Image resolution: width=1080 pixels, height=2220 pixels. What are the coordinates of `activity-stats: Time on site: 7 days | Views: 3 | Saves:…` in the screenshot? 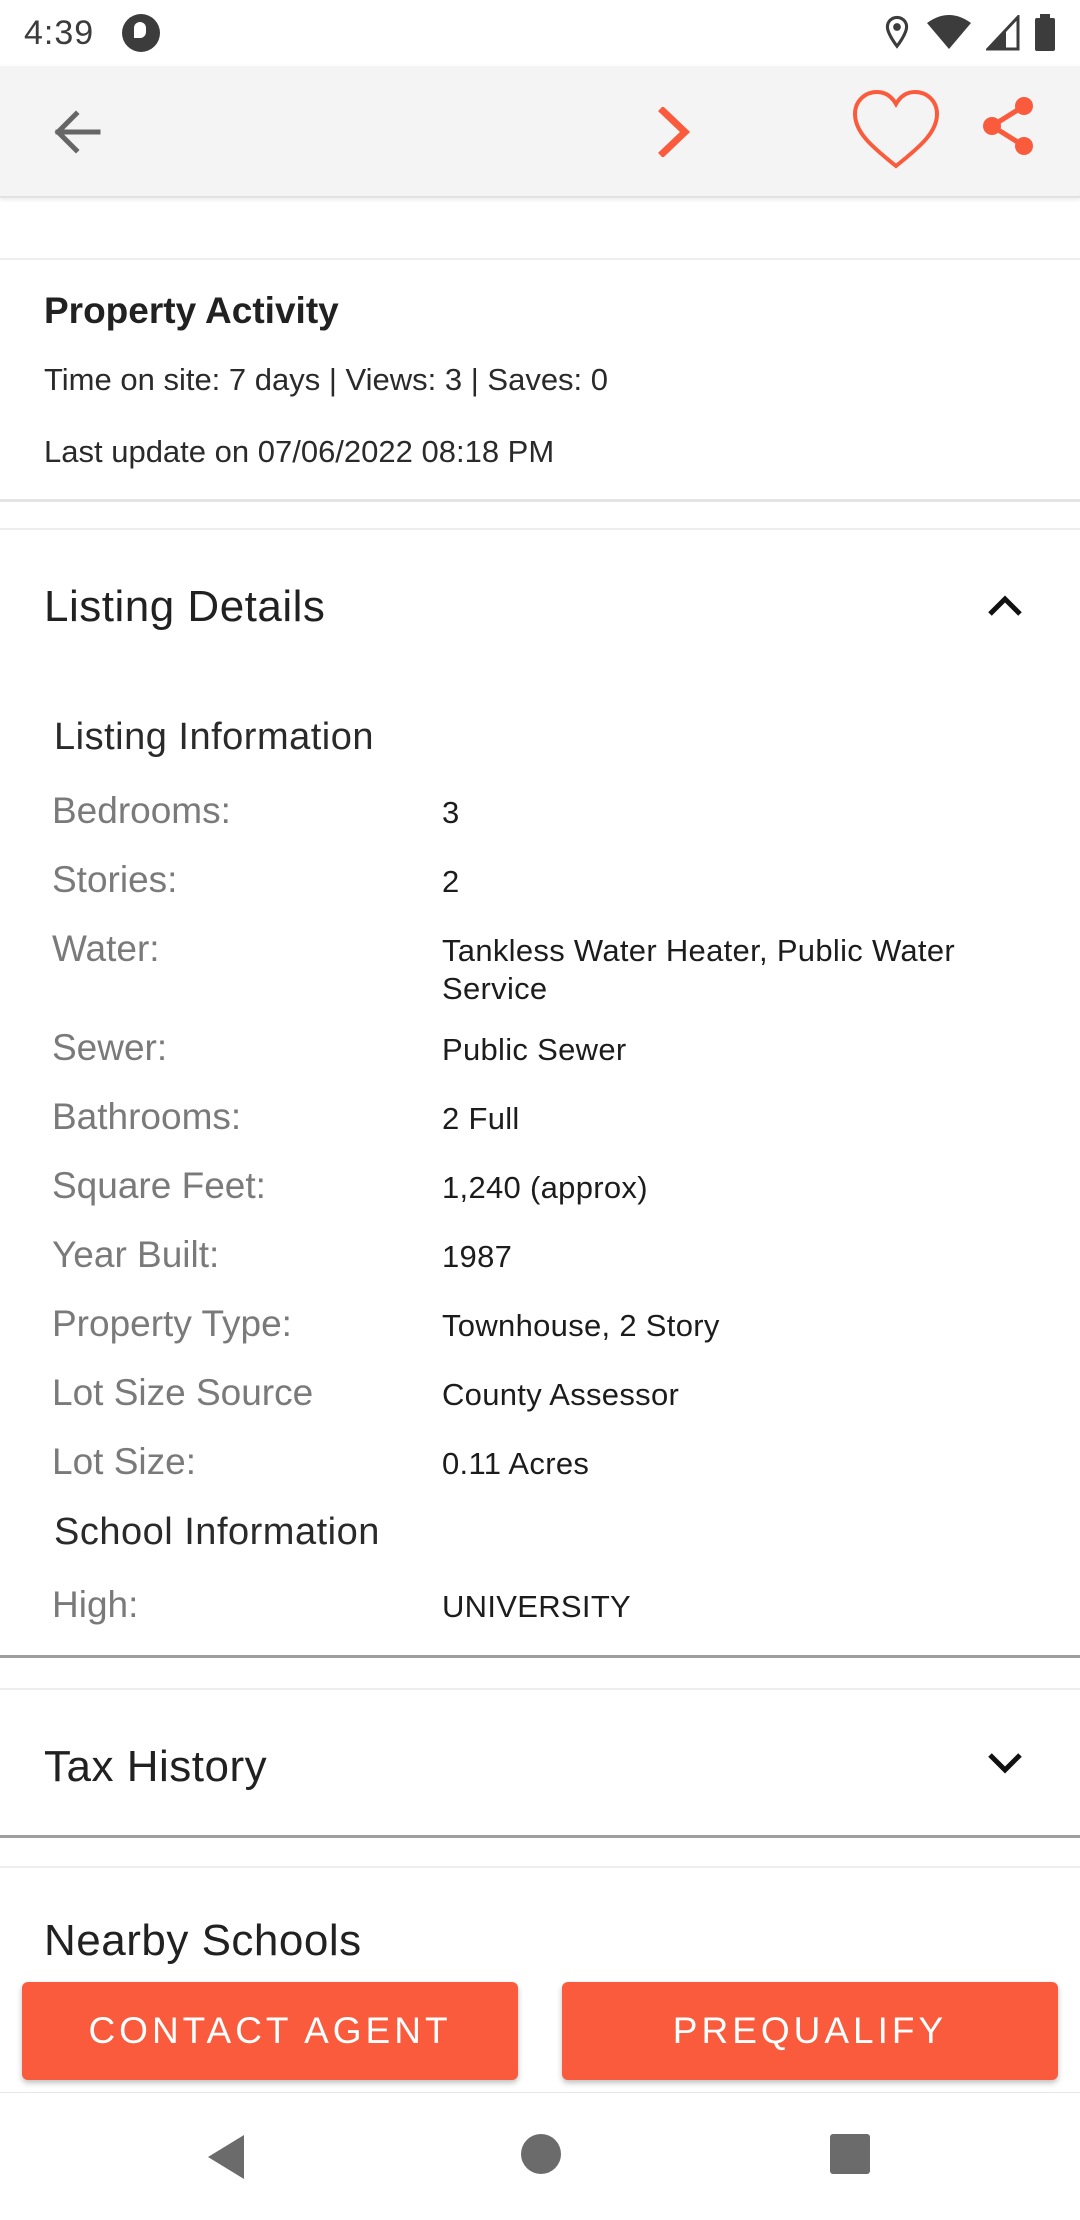 It's located at (326, 379).